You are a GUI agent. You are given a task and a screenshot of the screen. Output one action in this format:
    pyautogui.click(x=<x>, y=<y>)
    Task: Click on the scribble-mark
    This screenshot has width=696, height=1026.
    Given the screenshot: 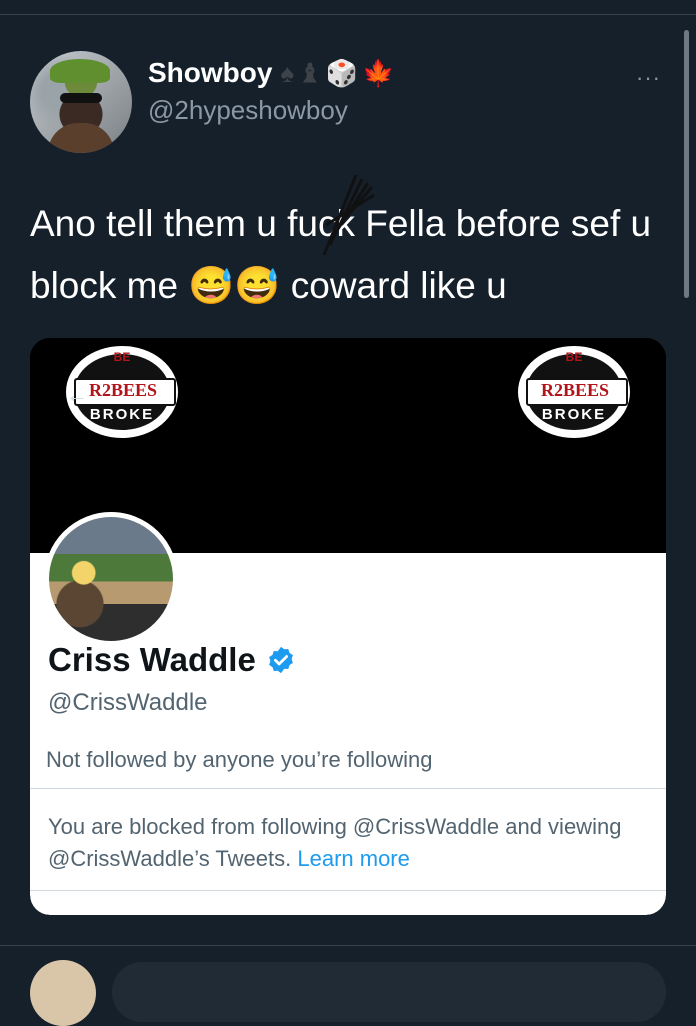 What is the action you would take?
    pyautogui.click(x=348, y=215)
    